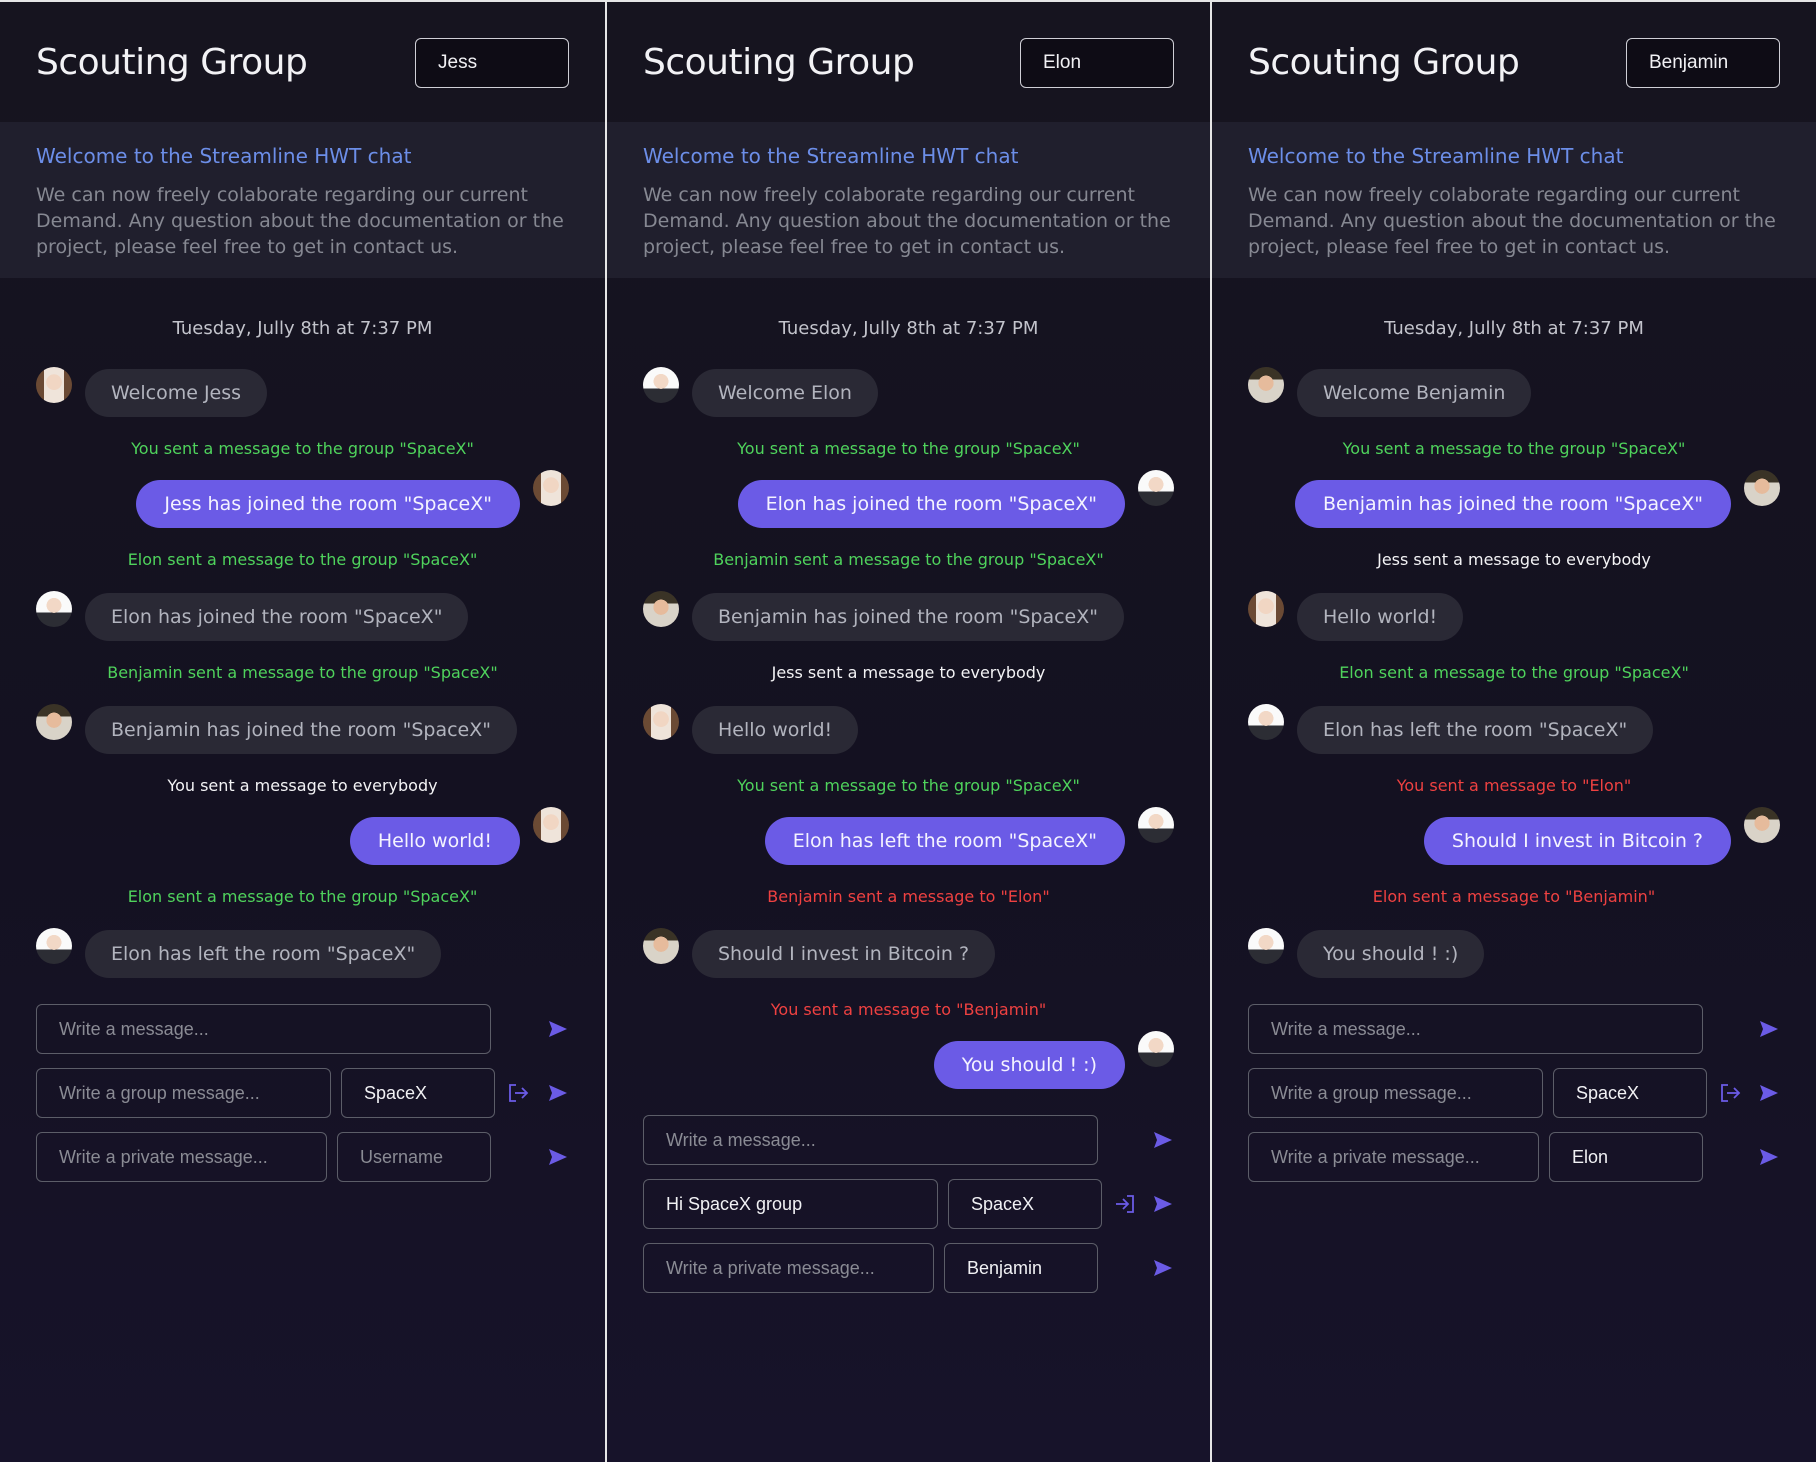 Image resolution: width=1816 pixels, height=1462 pixels. I want to click on message-bubble: Should I invest in Bitcoin ?, so click(1577, 841).